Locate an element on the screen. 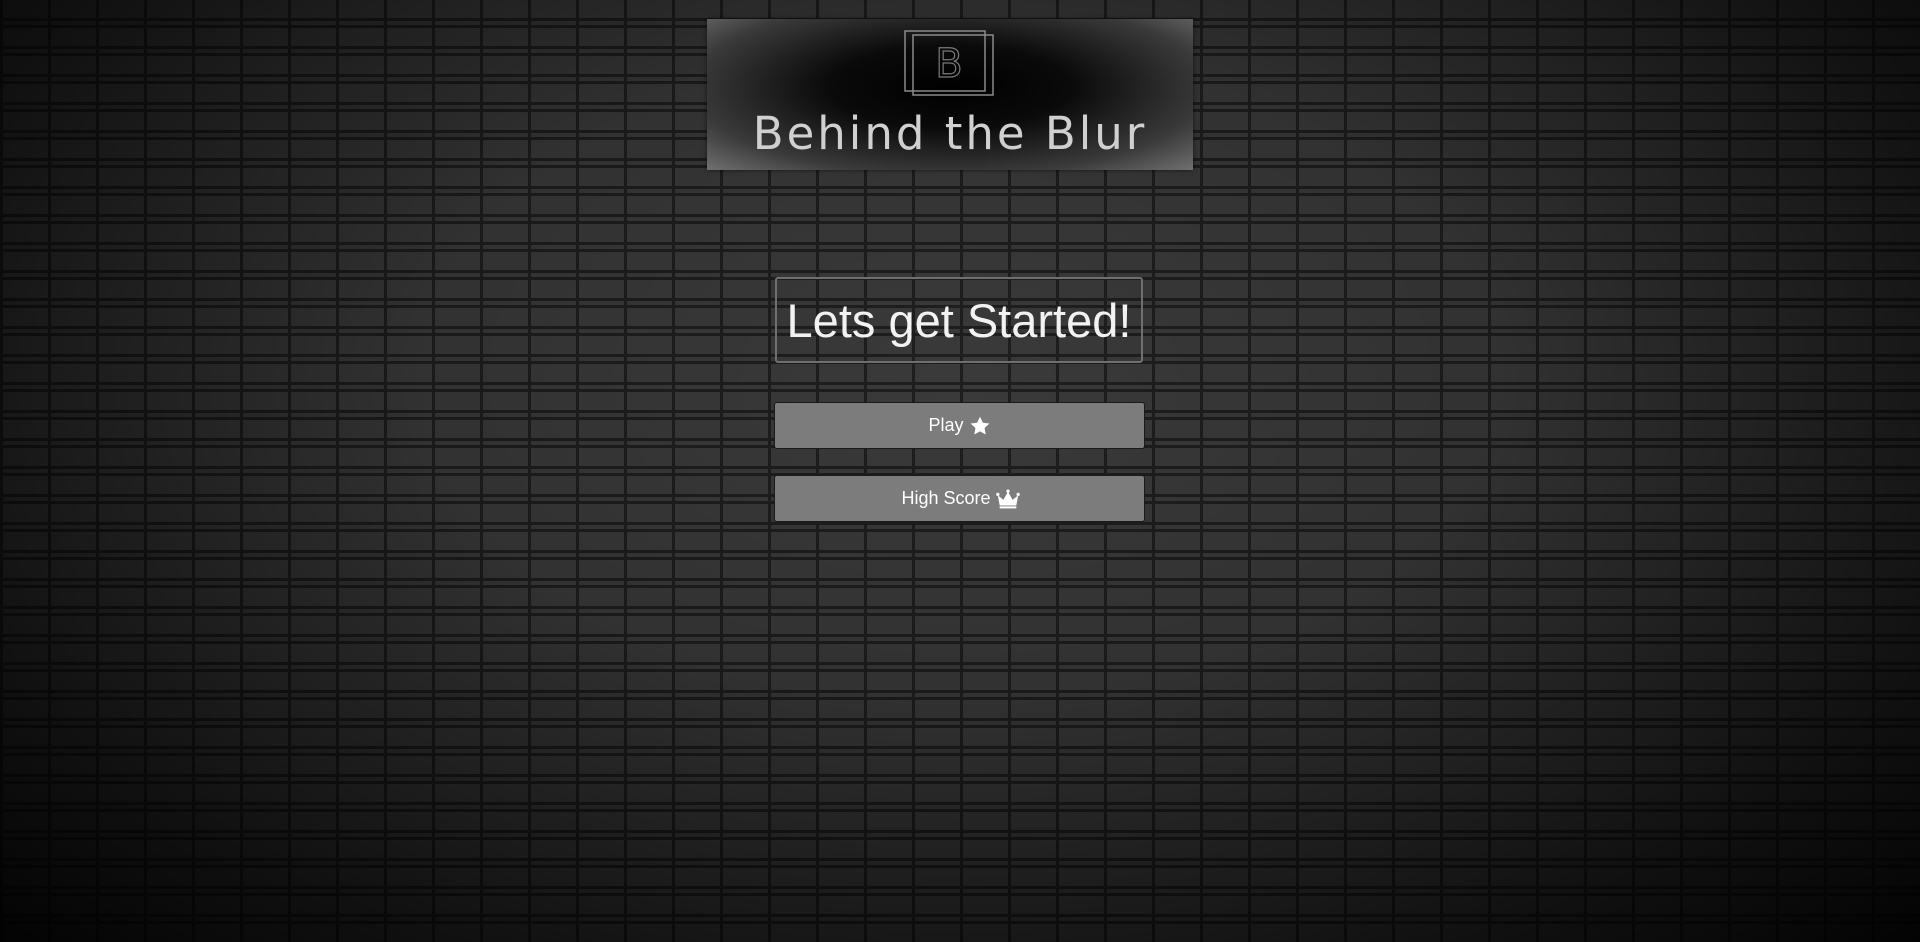  heading-box: Lets get Started! is located at coordinates (959, 320).